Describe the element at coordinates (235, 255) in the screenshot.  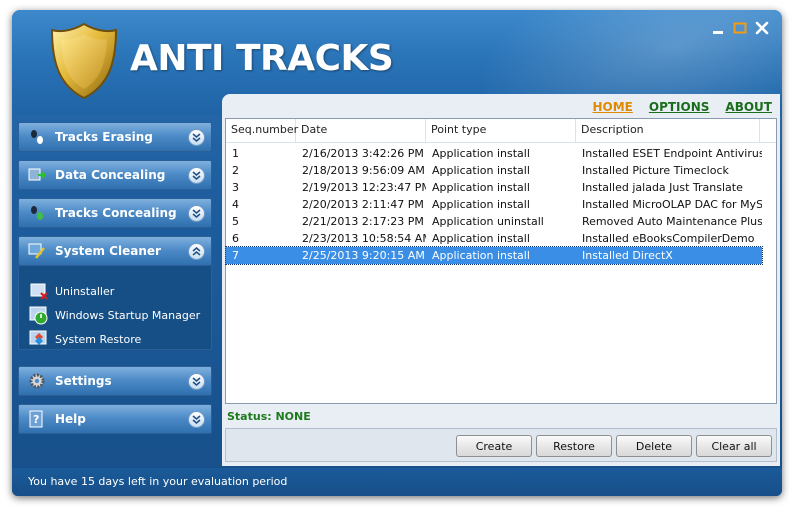
I see `table-cell: 7` at that location.